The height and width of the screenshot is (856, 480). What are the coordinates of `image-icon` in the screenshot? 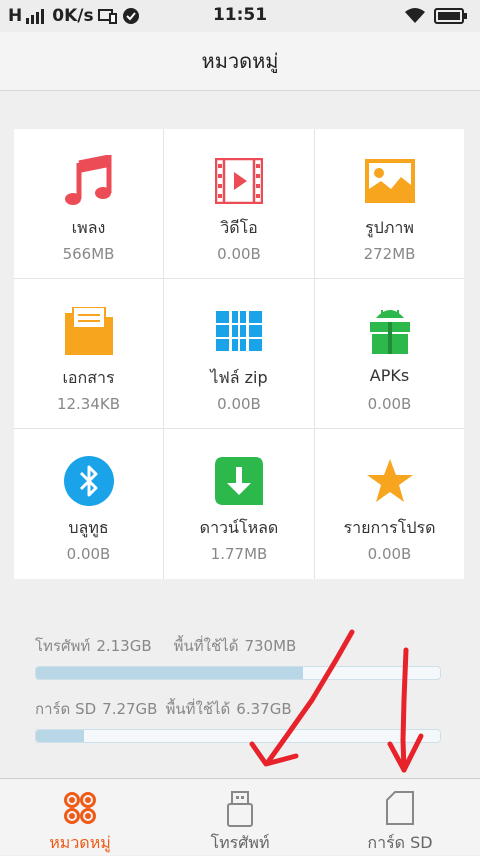 It's located at (390, 181).